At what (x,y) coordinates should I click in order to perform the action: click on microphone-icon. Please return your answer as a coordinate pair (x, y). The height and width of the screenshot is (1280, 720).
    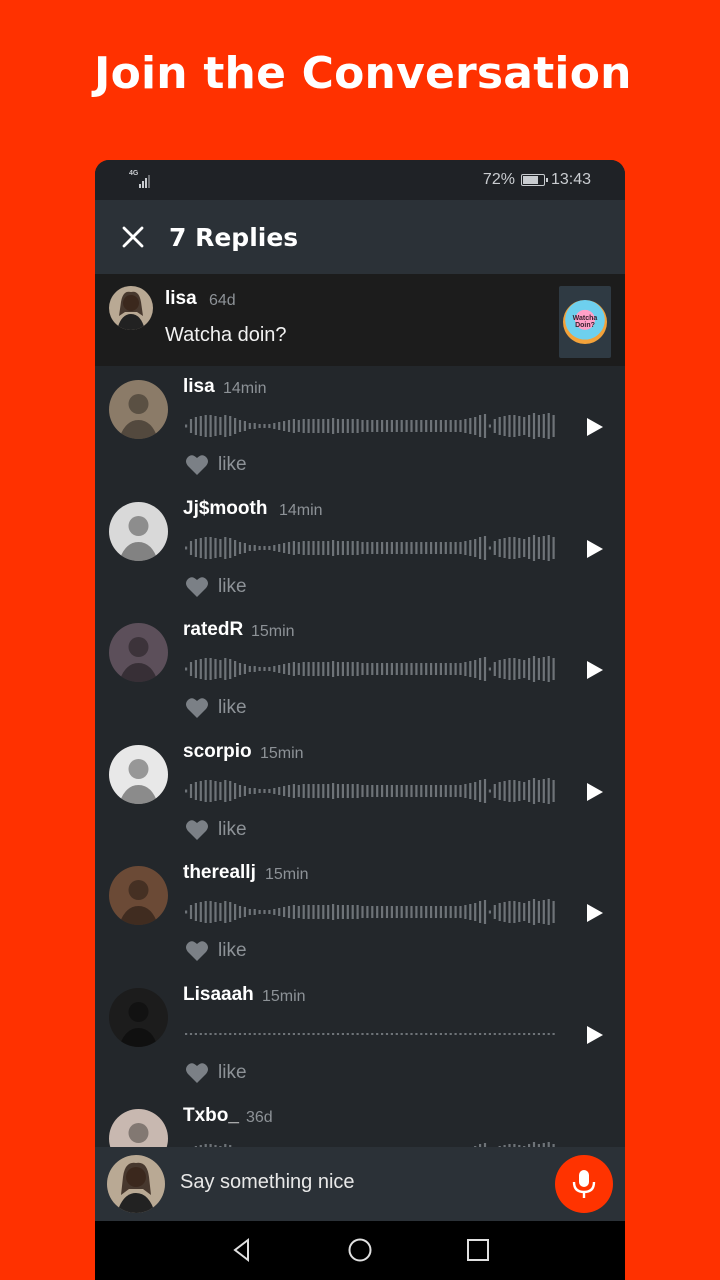
    Looking at the image, I should click on (584, 1184).